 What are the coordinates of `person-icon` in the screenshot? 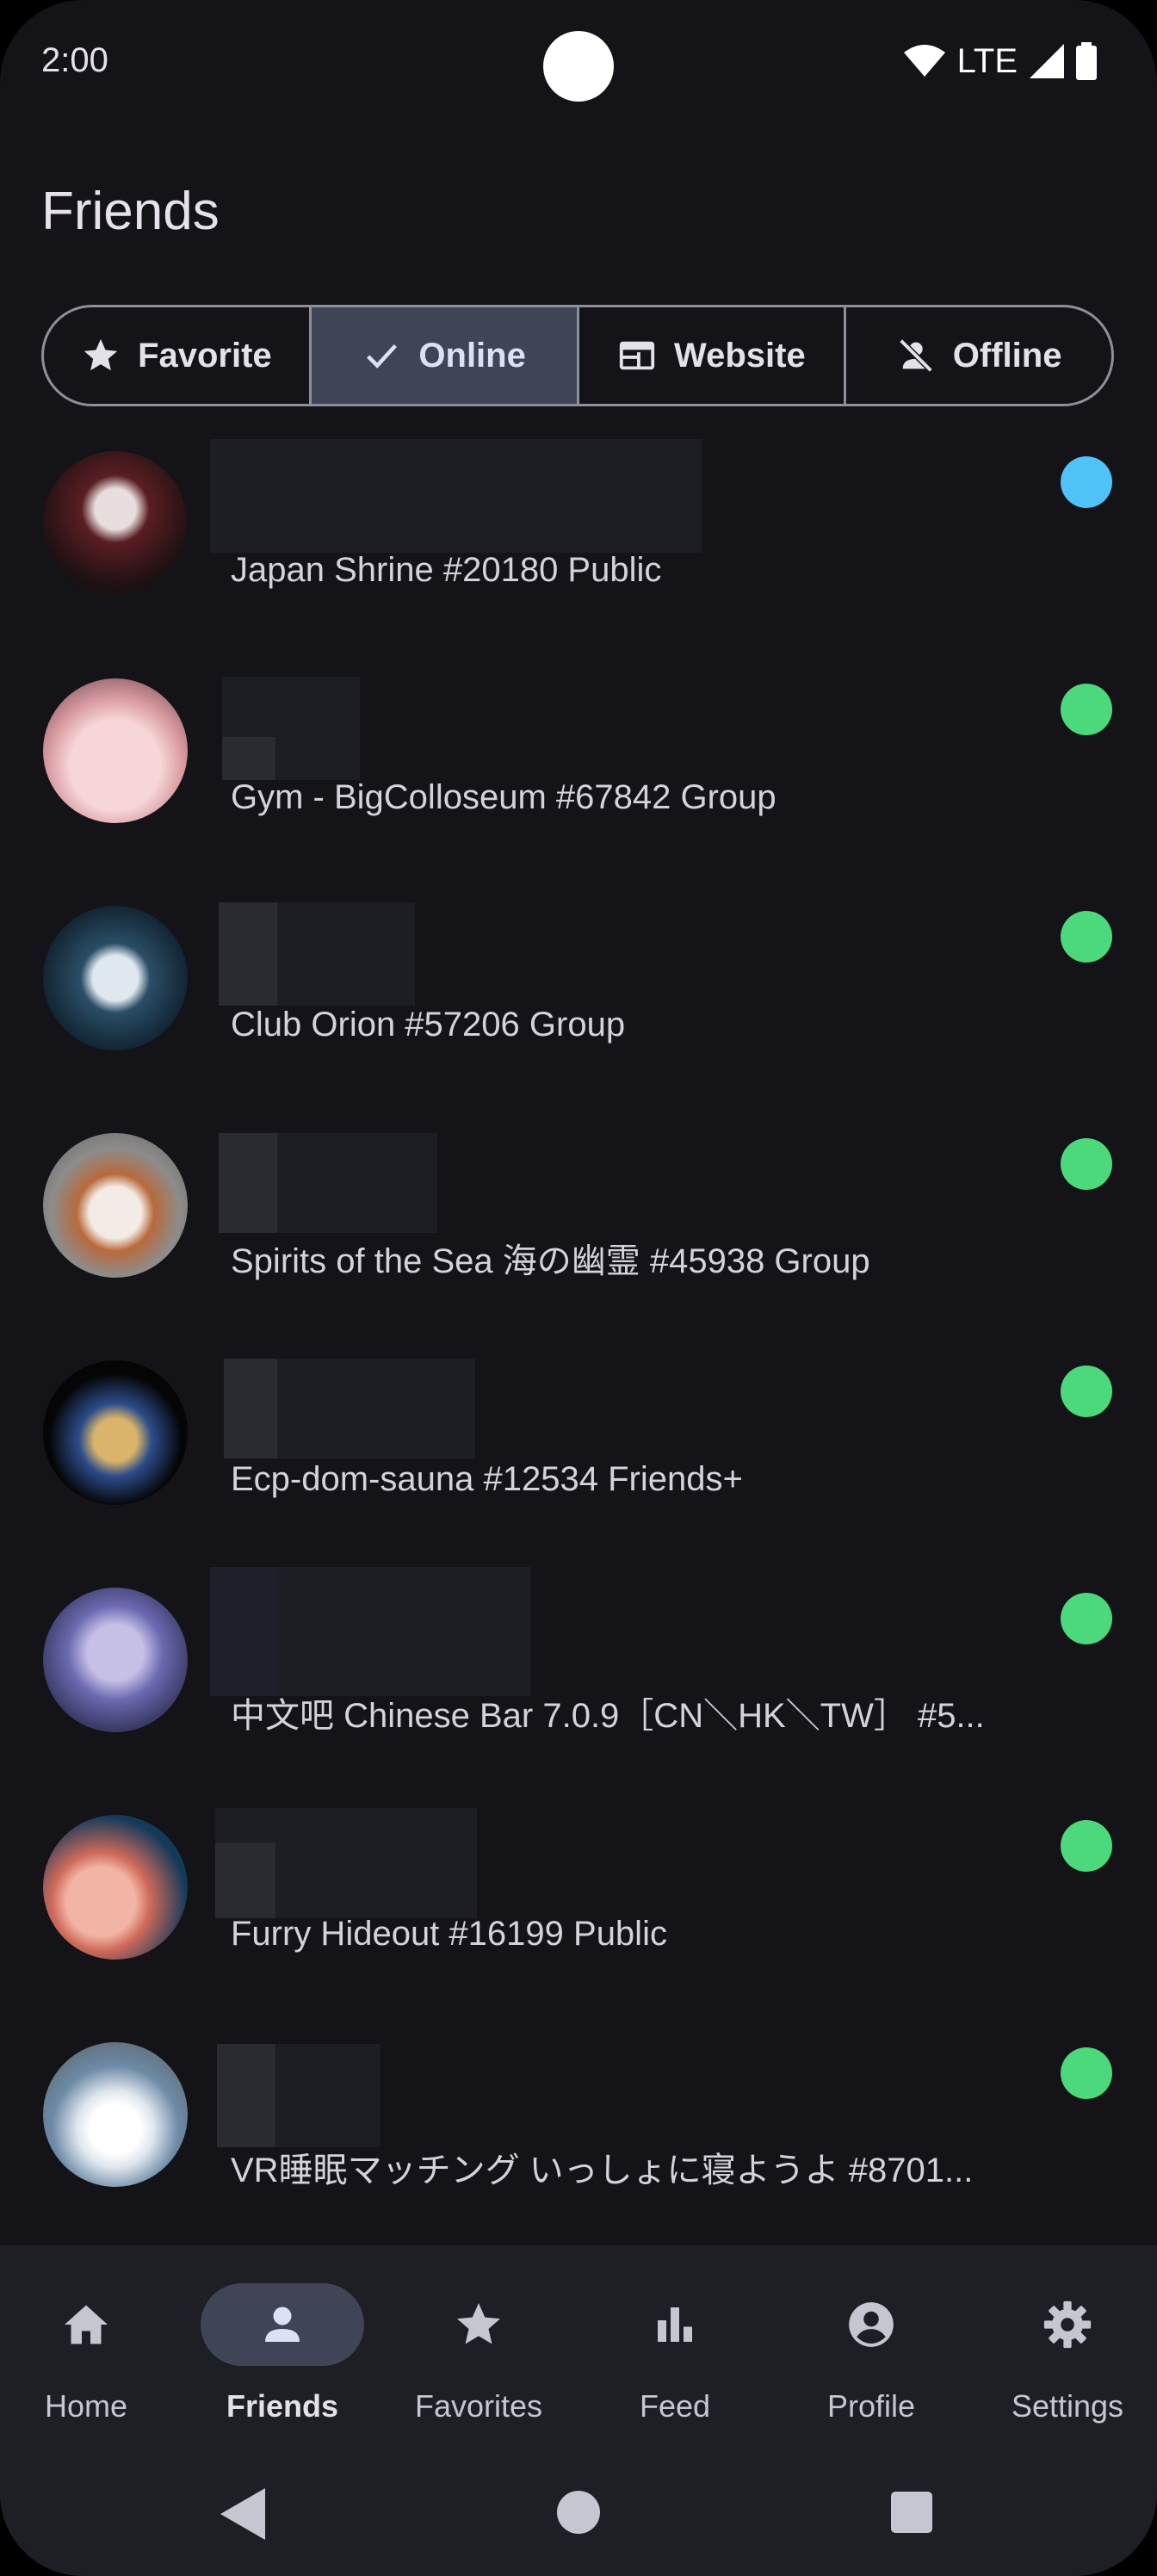 It's located at (282, 2324).